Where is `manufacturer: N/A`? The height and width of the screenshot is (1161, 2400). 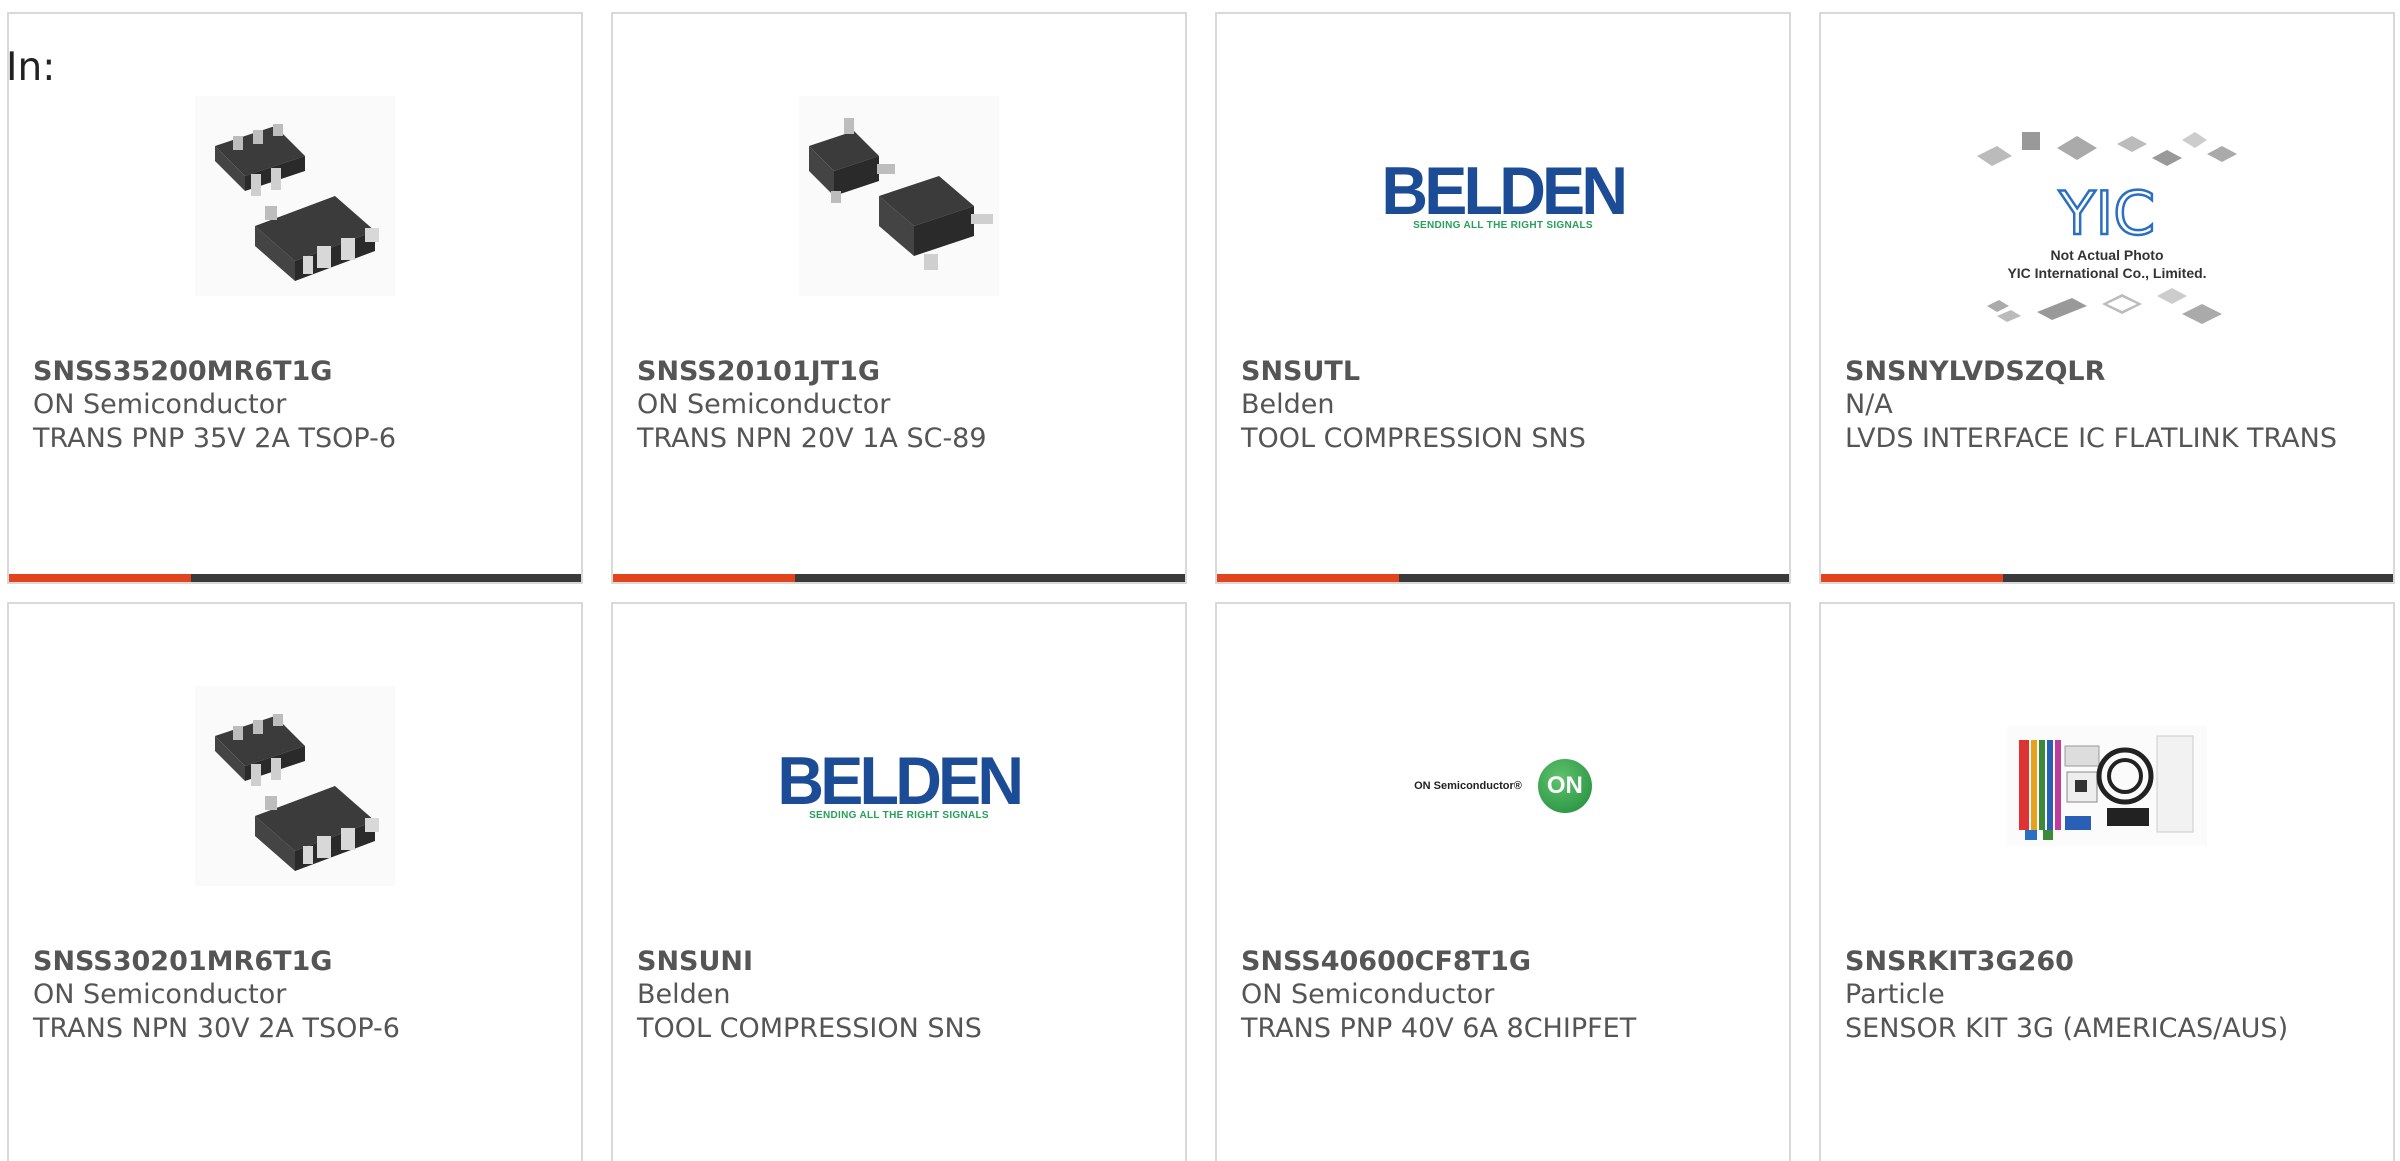
manufacturer: N/A is located at coordinates (1869, 404).